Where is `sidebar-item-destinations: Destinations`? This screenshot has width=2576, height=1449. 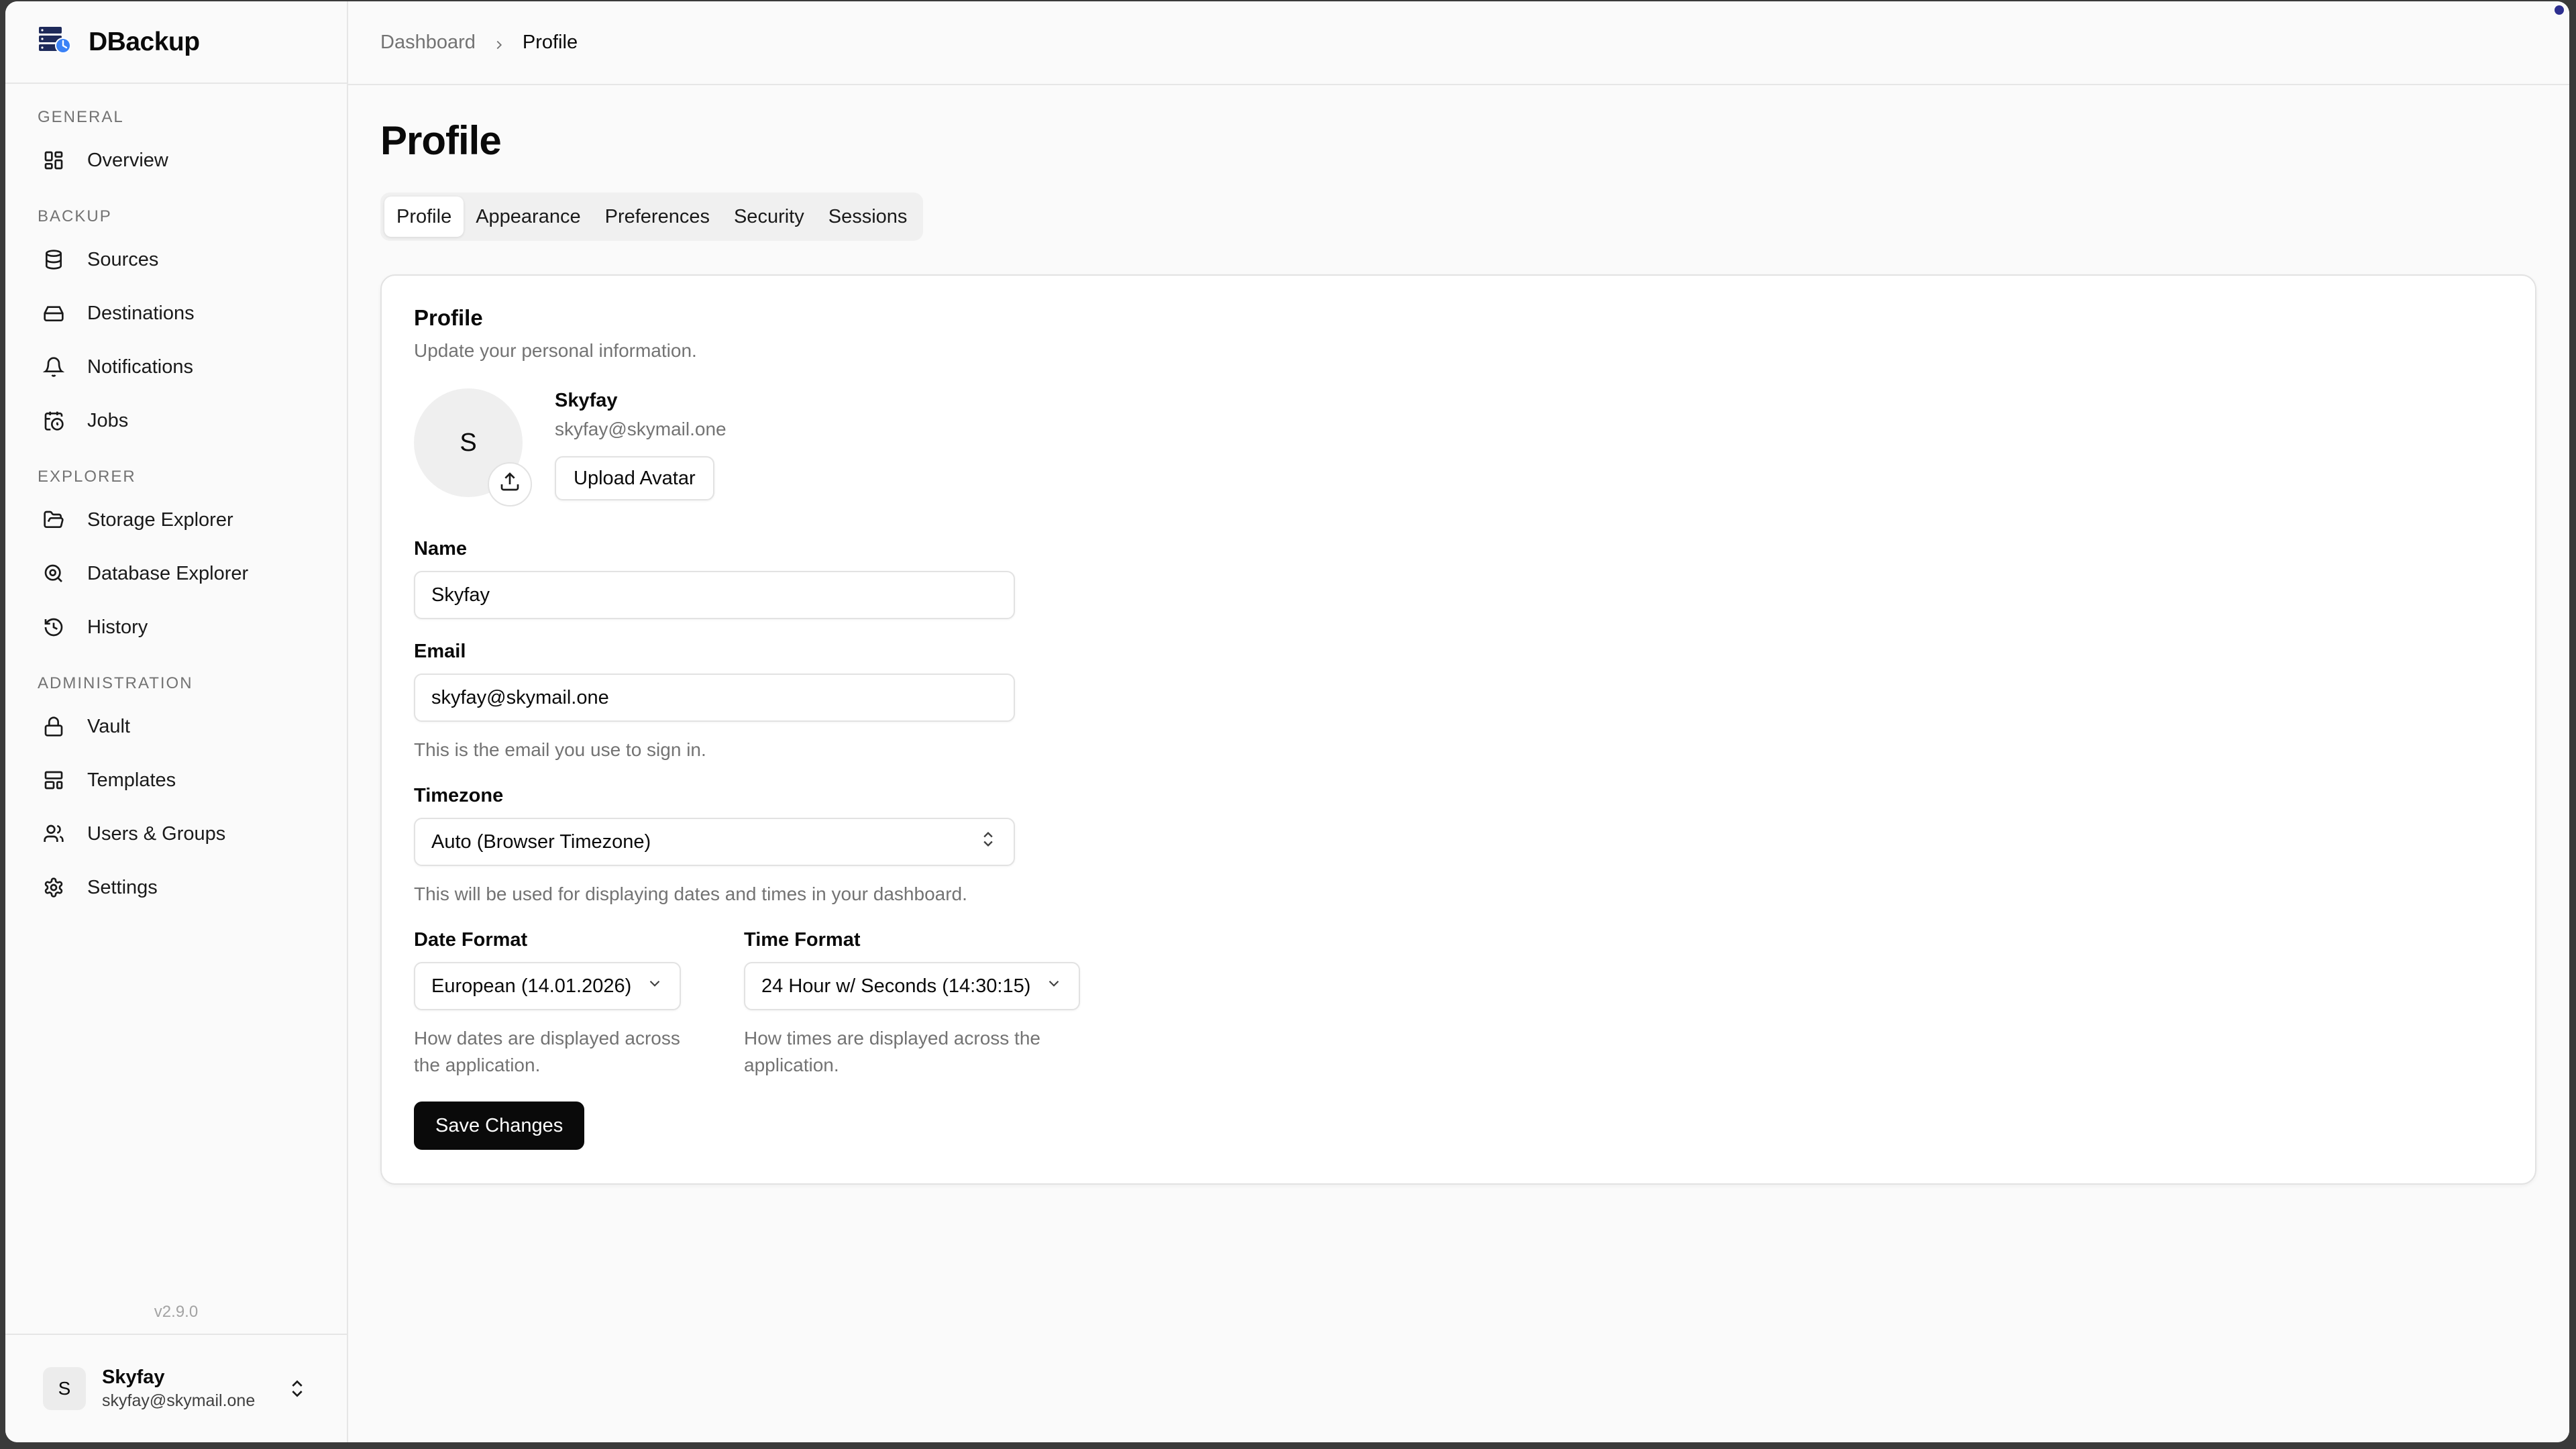 sidebar-item-destinations: Destinations is located at coordinates (176, 313).